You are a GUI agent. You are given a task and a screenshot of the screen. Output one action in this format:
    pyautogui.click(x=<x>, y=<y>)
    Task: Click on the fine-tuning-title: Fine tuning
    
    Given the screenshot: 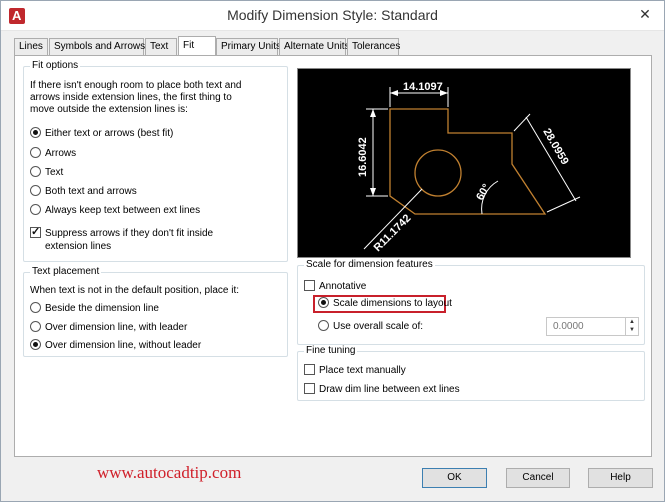 What is the action you would take?
    pyautogui.click(x=331, y=350)
    